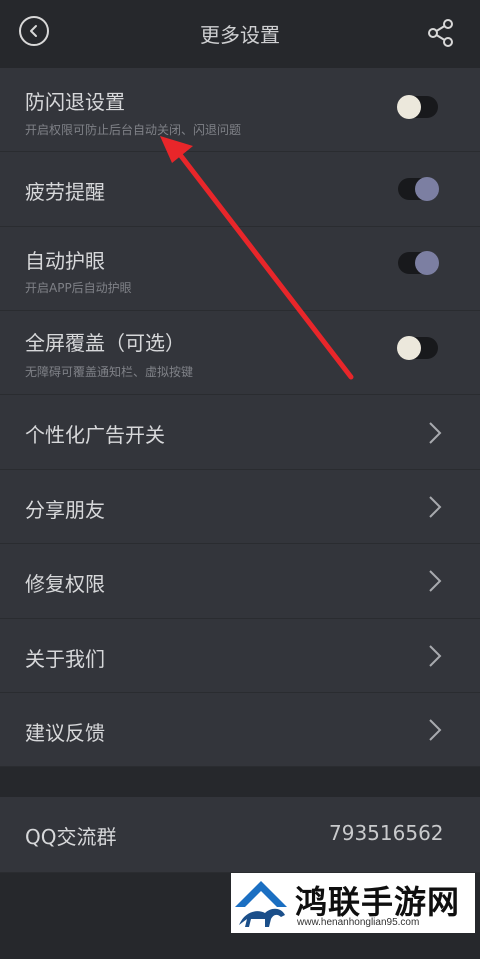  Describe the element at coordinates (386, 833) in the screenshot. I see `qq-group-number: 793516562` at that location.